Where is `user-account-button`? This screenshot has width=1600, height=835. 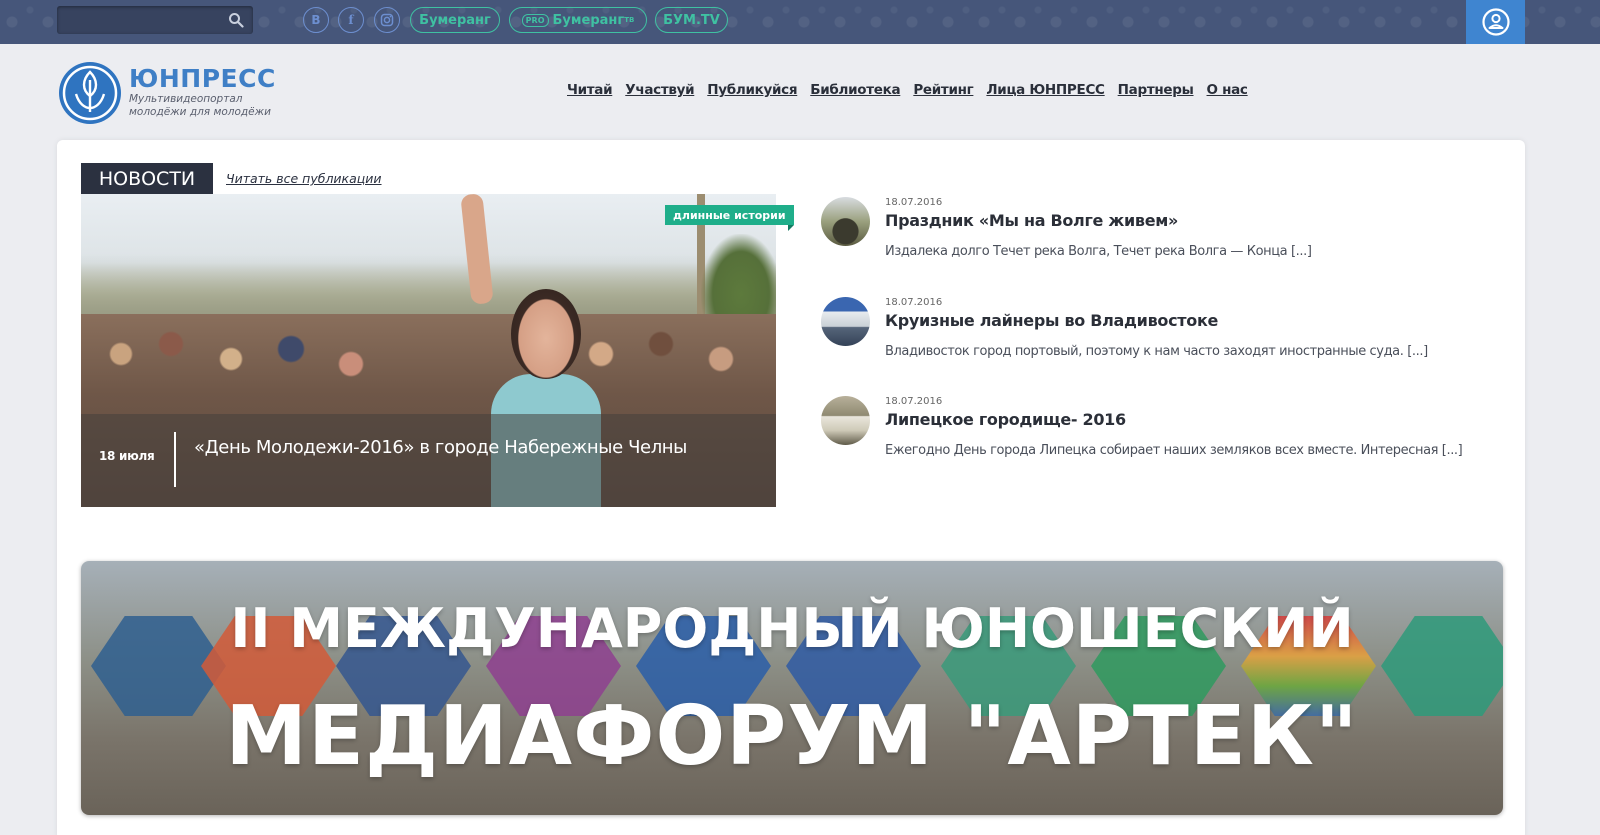 user-account-button is located at coordinates (1495, 22).